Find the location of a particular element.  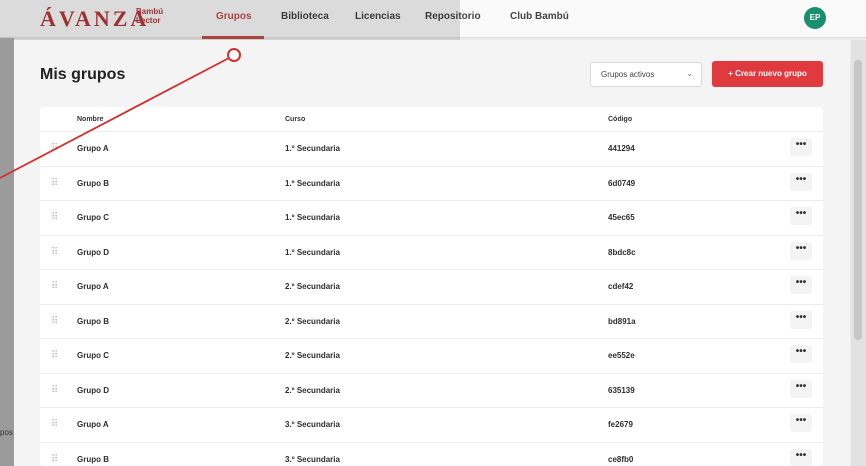

header-course: Curso is located at coordinates (295, 119).